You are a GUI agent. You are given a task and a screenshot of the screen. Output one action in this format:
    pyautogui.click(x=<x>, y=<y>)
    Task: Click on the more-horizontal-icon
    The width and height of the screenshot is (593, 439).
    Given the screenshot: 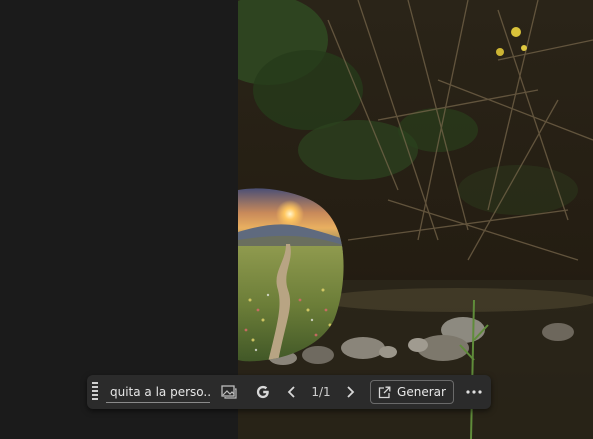 What is the action you would take?
    pyautogui.click(x=474, y=392)
    